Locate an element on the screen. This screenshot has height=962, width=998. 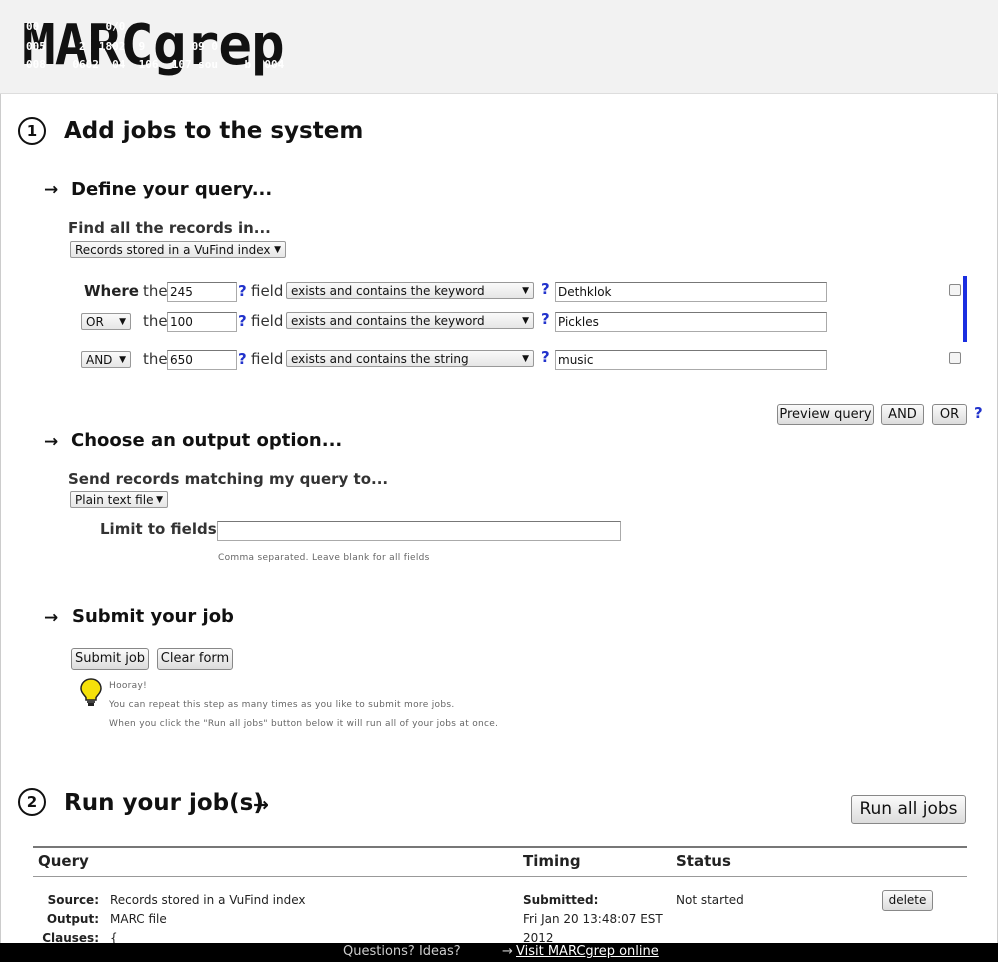
value-input: Pickles is located at coordinates (691, 322).